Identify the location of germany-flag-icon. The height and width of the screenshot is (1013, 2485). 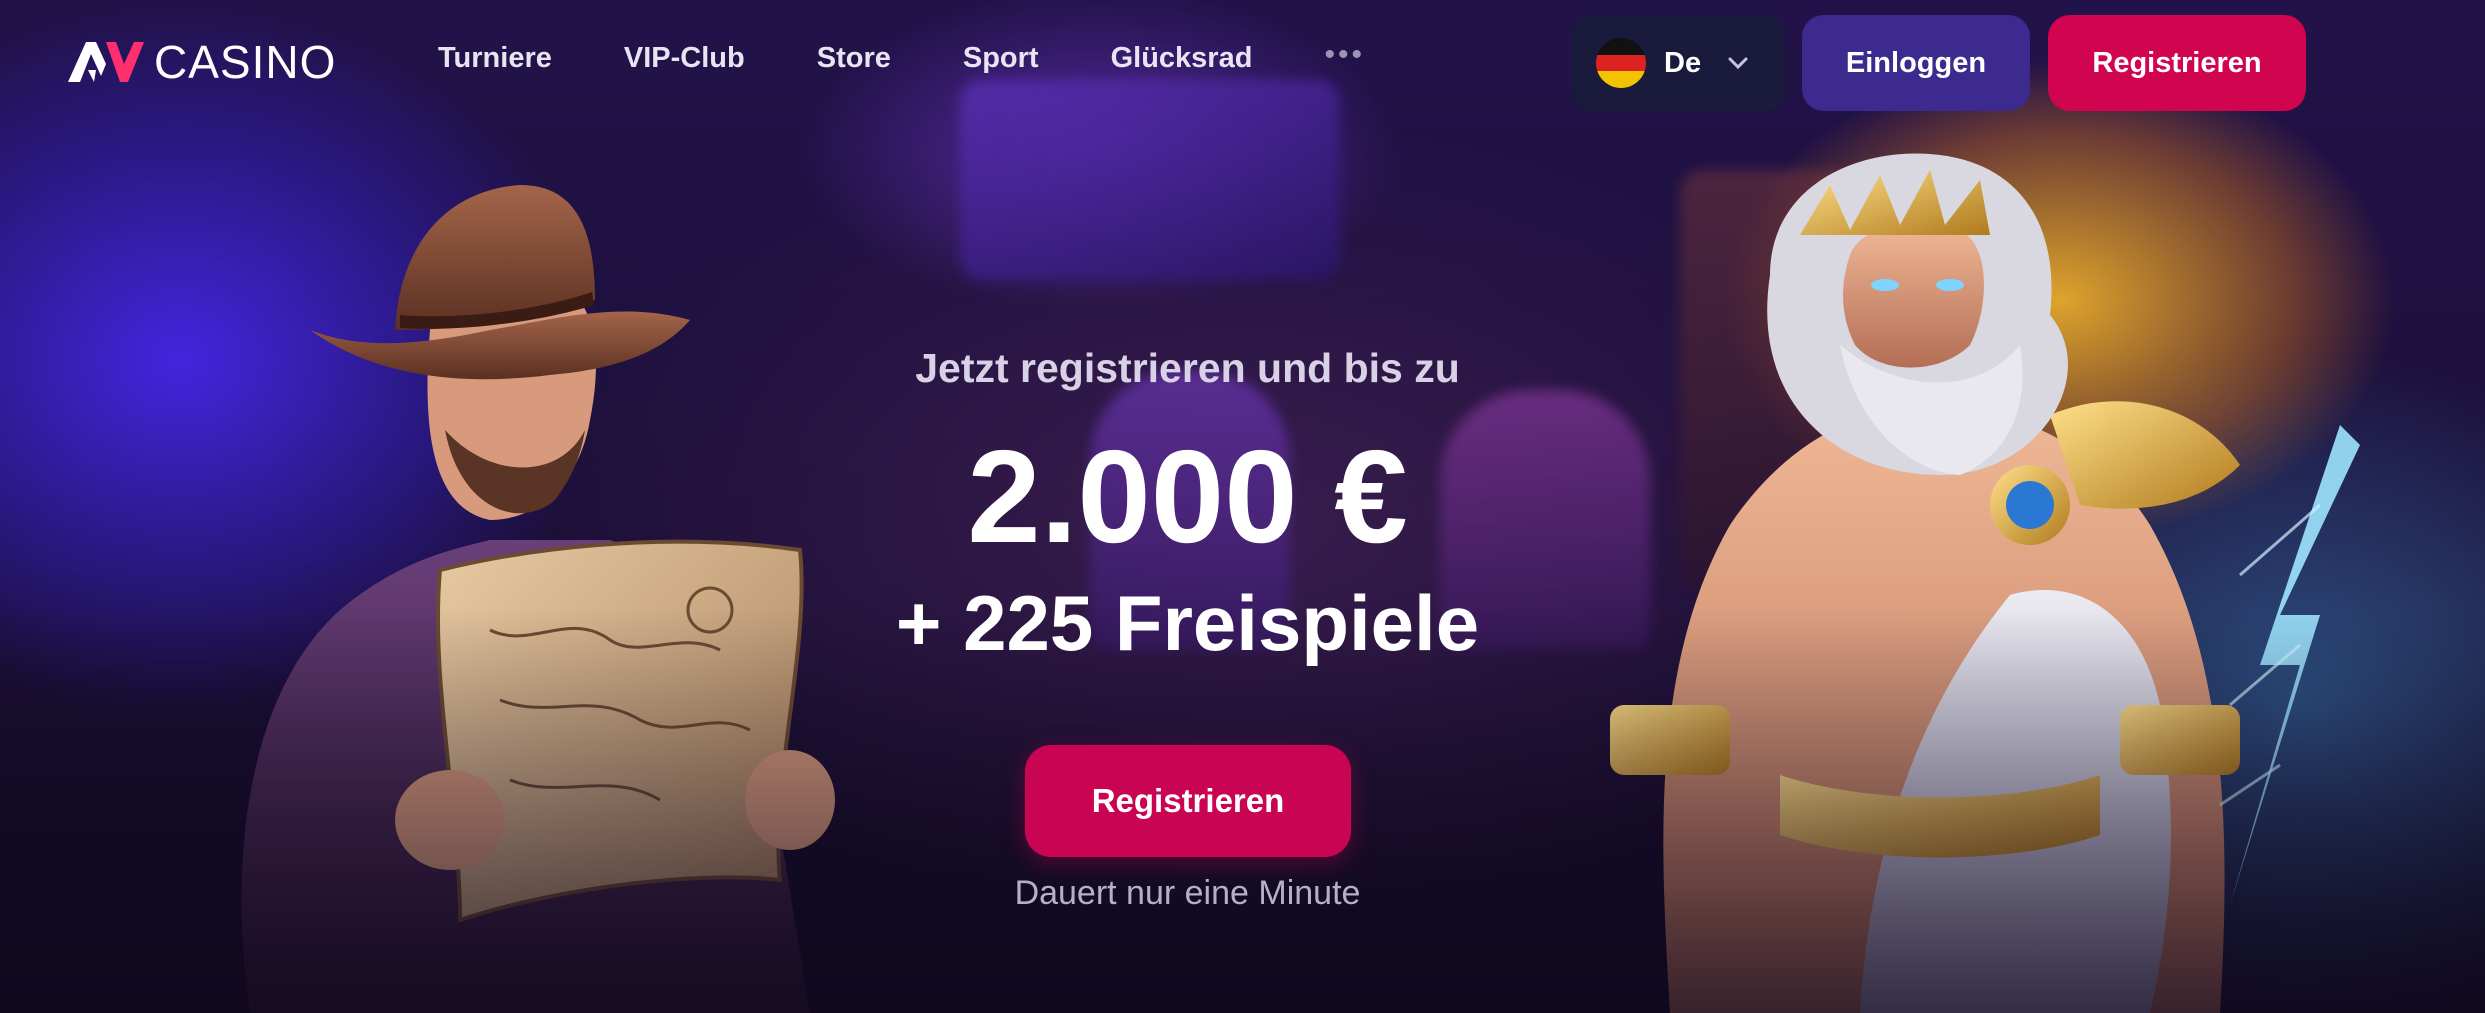
(1621, 63).